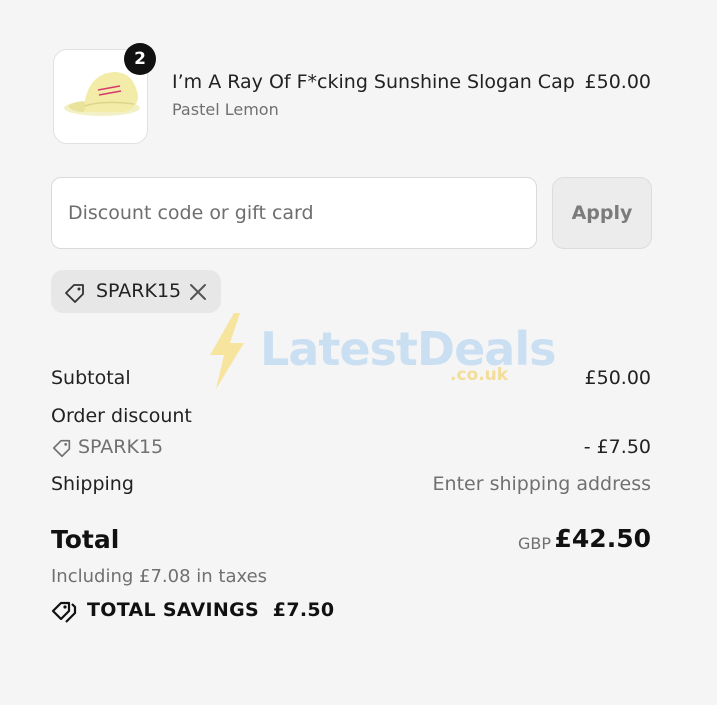 The height and width of the screenshot is (705, 717). What do you see at coordinates (541, 484) in the screenshot?
I see `shipping-value: Enter shipping address` at bounding box center [541, 484].